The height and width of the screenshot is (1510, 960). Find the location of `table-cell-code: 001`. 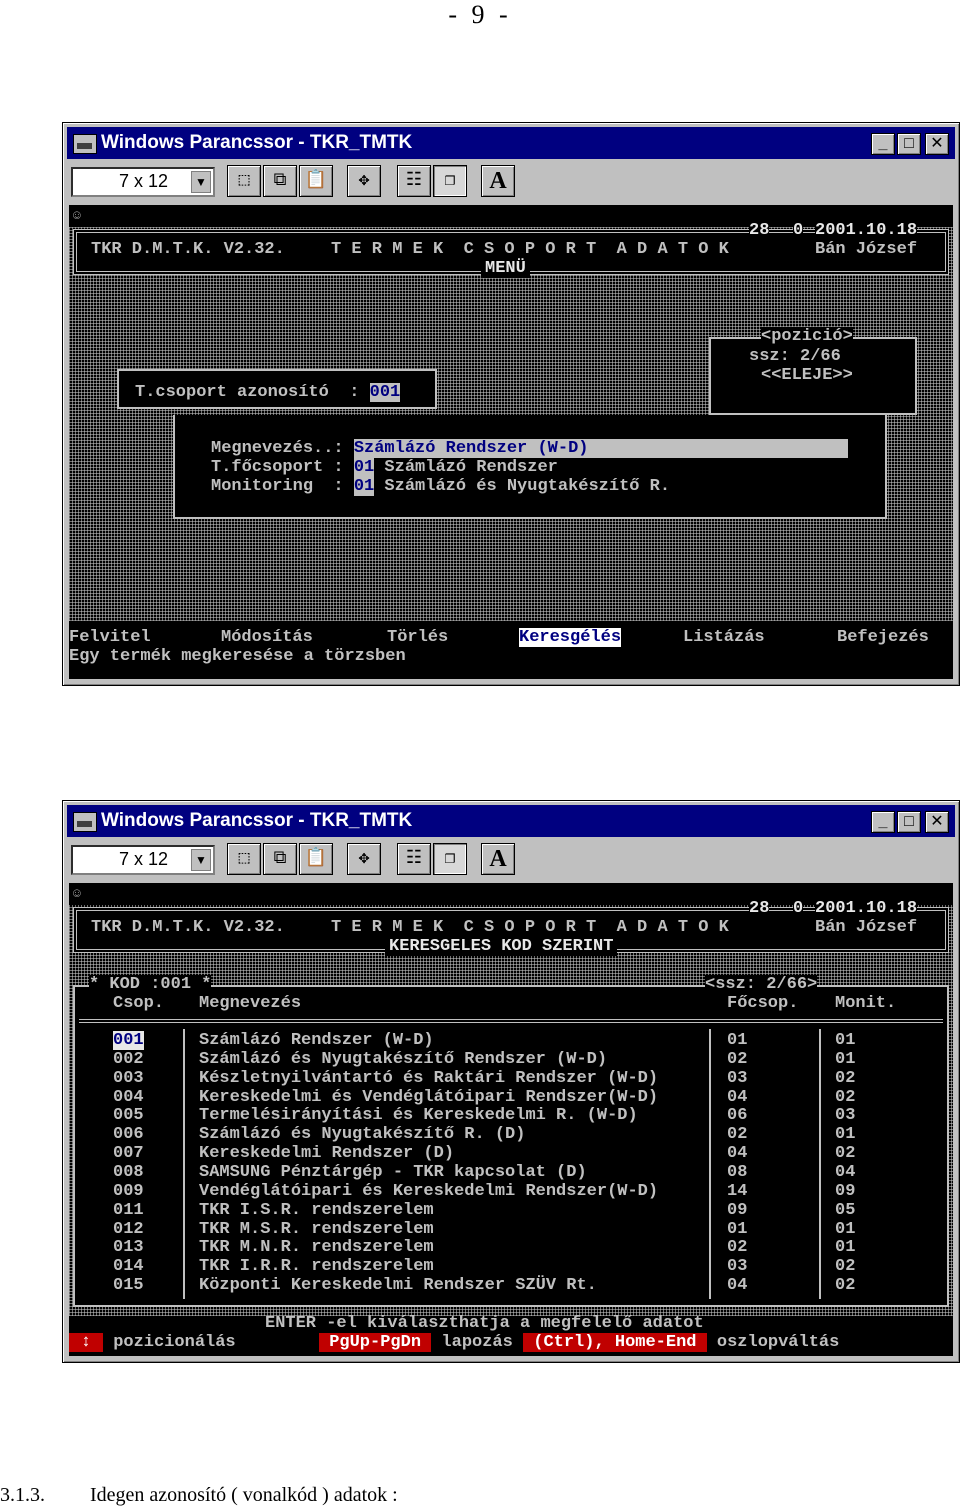

table-cell-code: 001 is located at coordinates (128, 1040).